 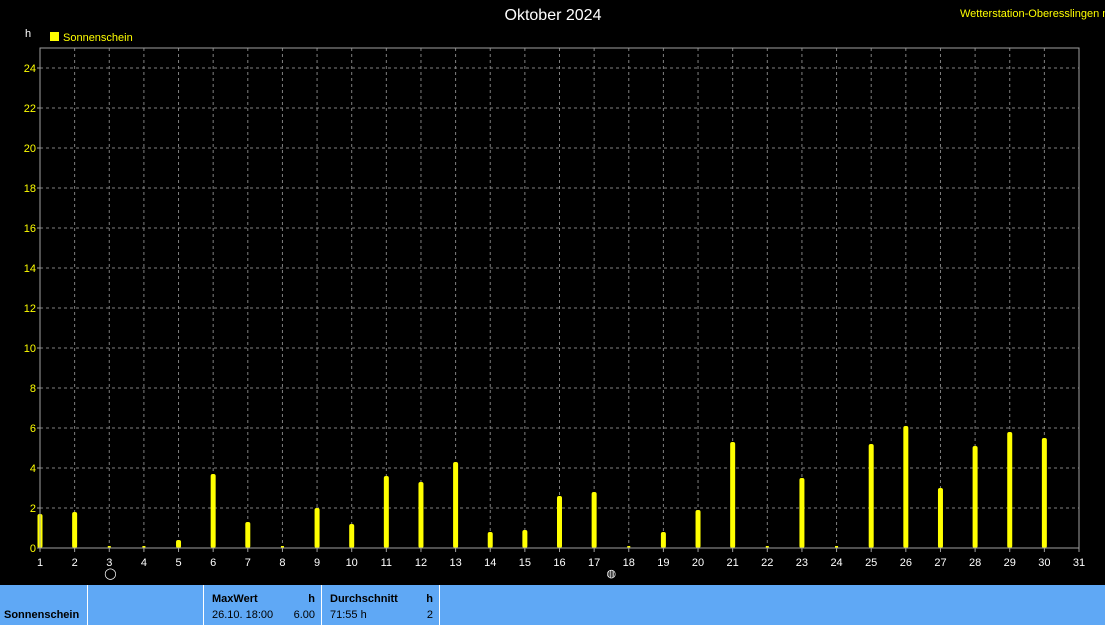 I want to click on station-name: Wetterstation-Oberesslingen m, so click(x=1032, y=14).